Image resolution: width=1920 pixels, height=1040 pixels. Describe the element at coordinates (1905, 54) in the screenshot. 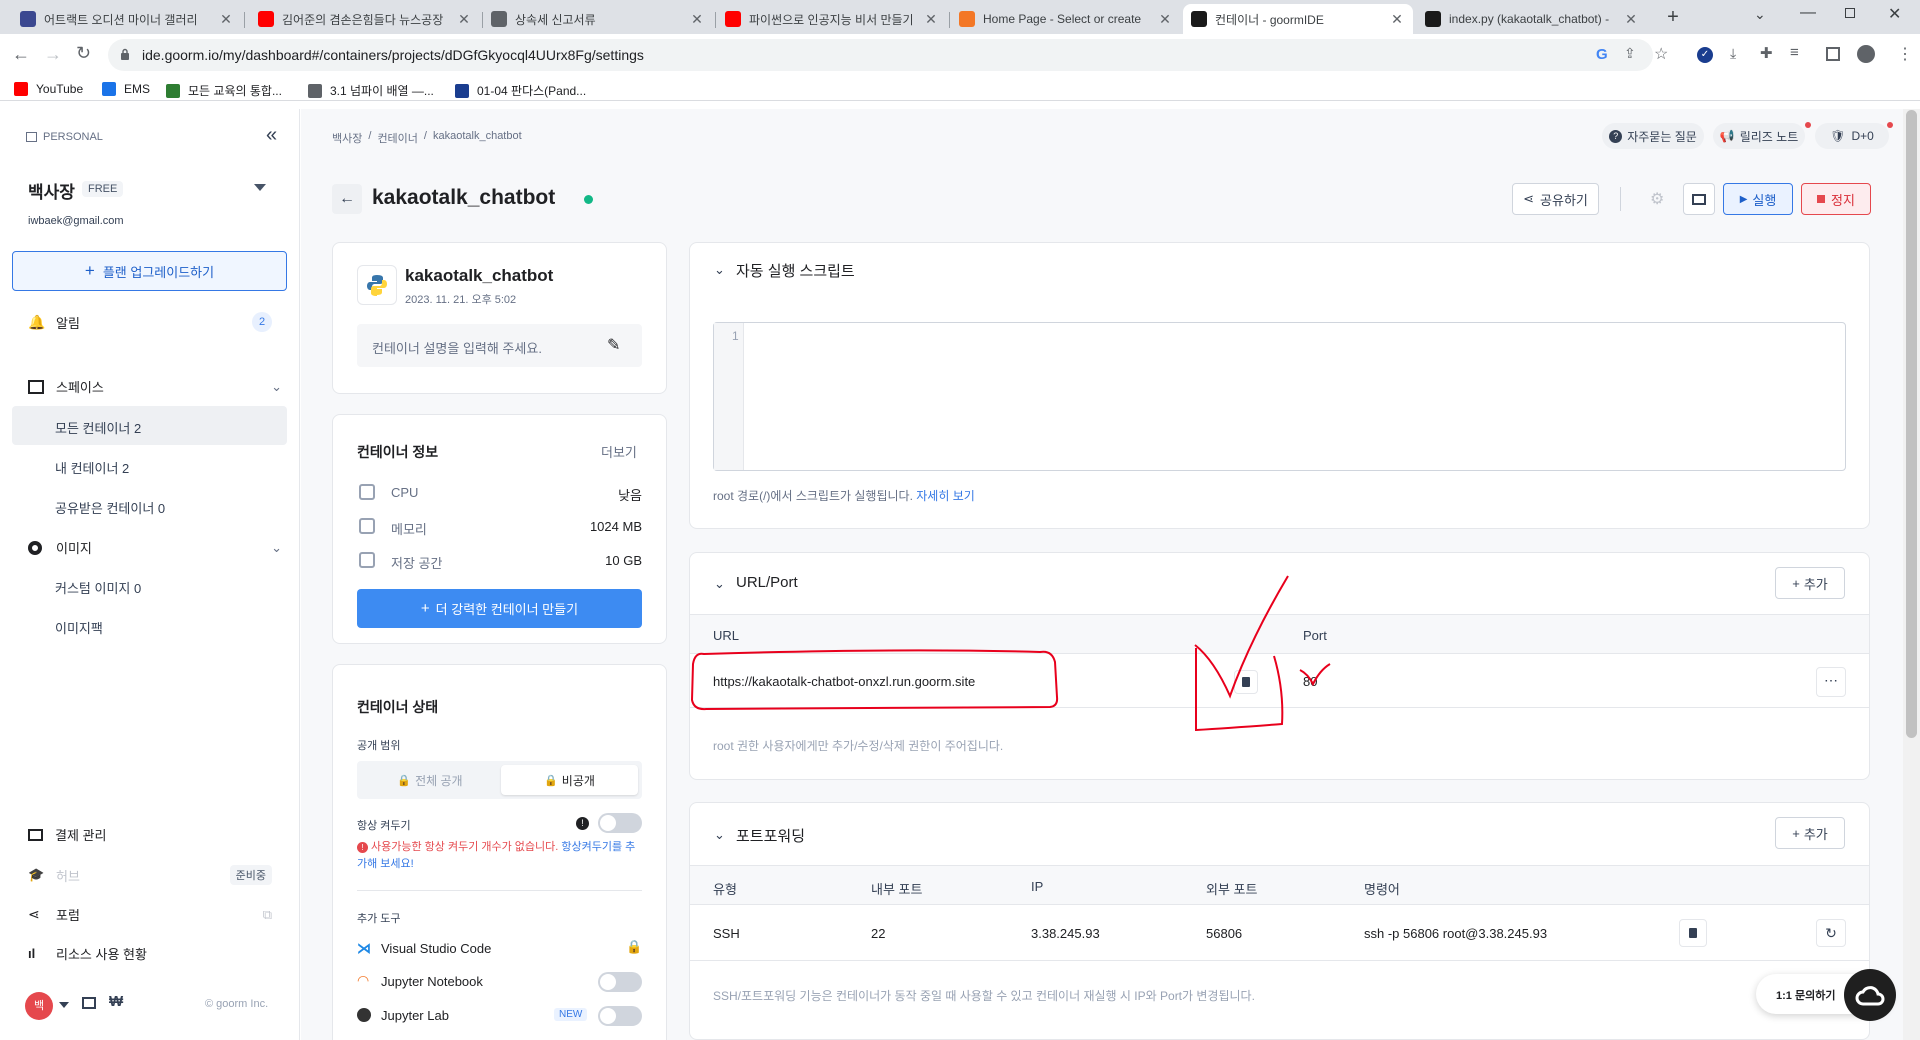

I see `browser-menu-icon: ⋮` at that location.